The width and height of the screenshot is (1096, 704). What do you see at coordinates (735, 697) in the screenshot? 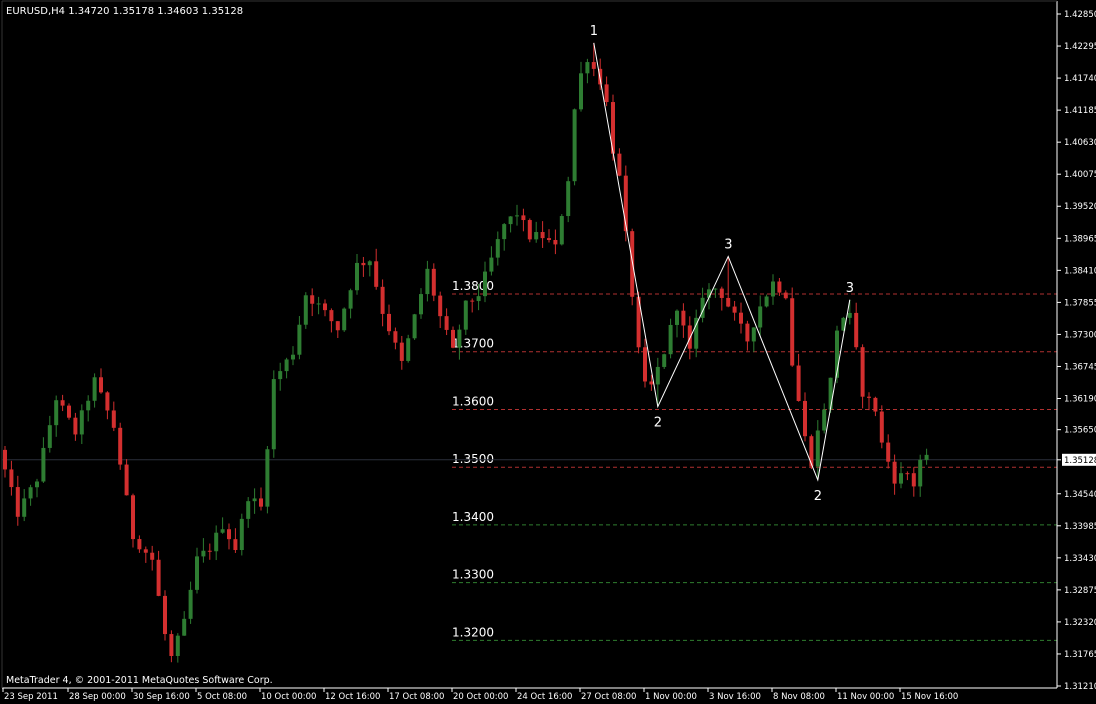
I see `x-tick-label: 3 Nov 16:00` at bounding box center [735, 697].